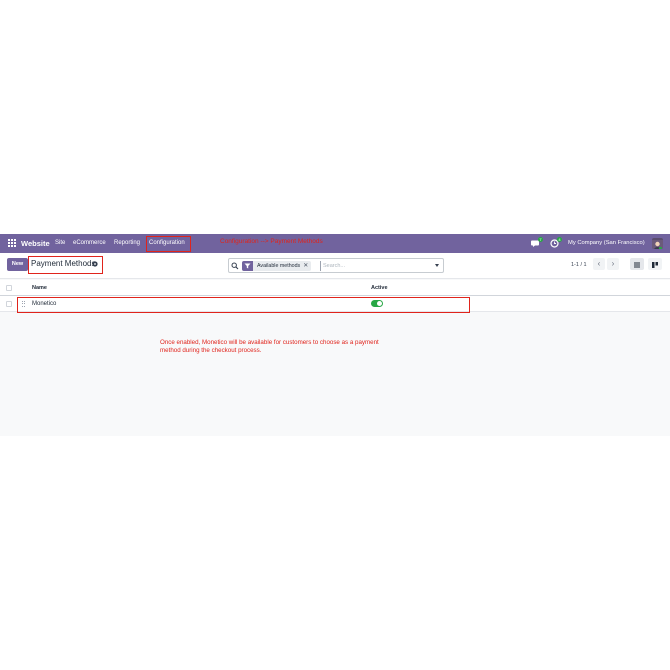 The height and width of the screenshot is (670, 670). I want to click on list-view-button, so click(637, 264).